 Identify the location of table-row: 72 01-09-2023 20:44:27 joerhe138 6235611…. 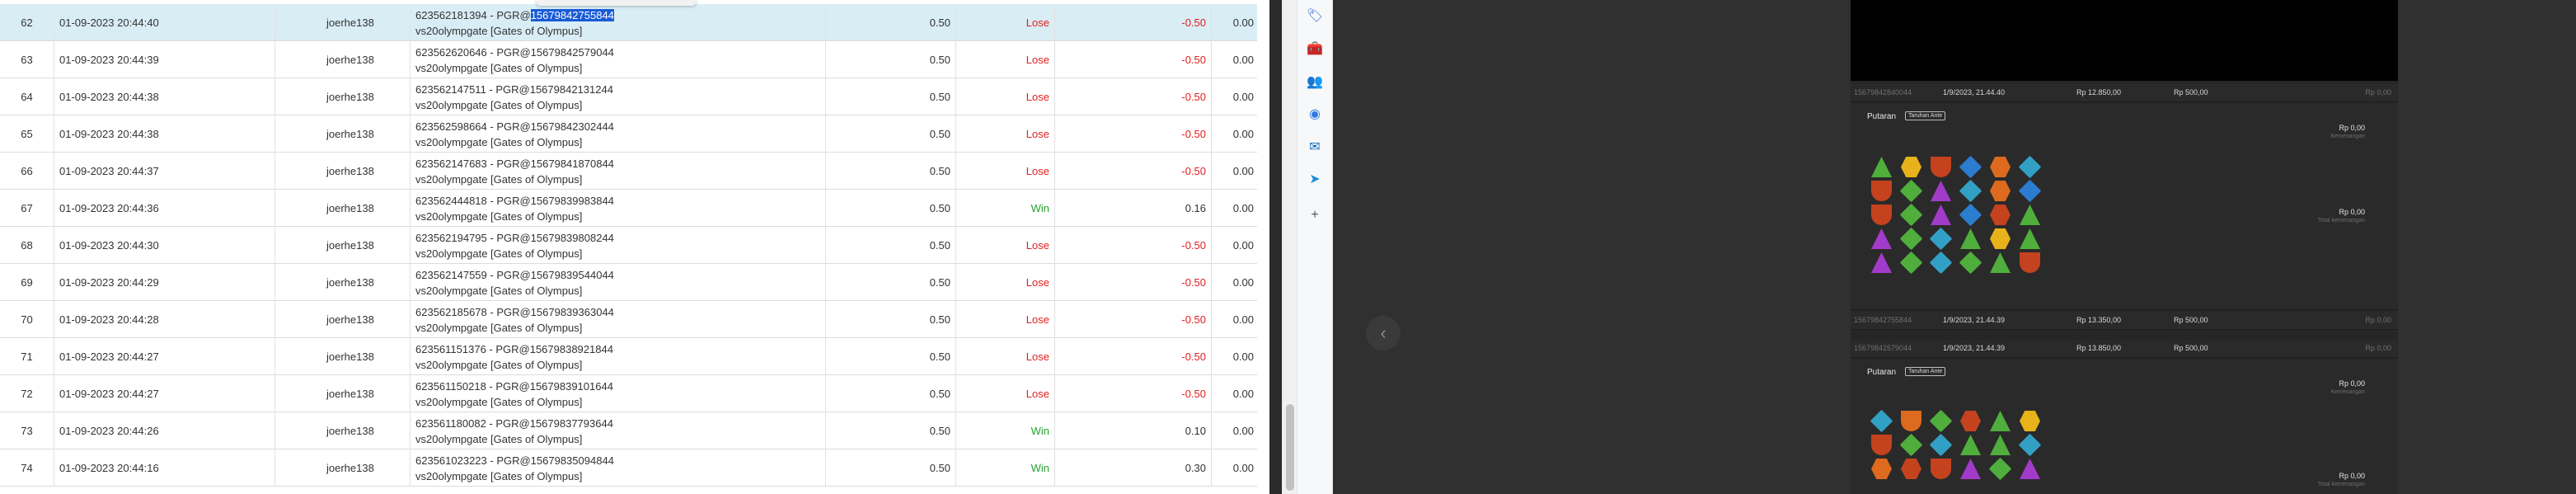
(629, 394).